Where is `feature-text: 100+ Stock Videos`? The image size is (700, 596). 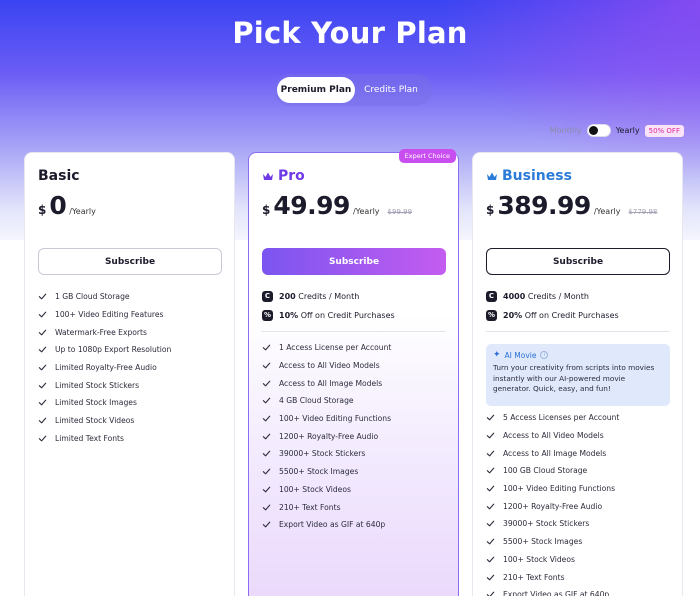
feature-text: 100+ Stock Videos is located at coordinates (539, 559).